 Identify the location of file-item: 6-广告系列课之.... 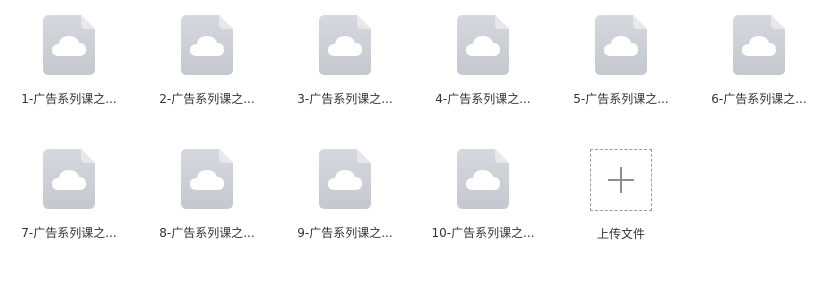
(759, 70).